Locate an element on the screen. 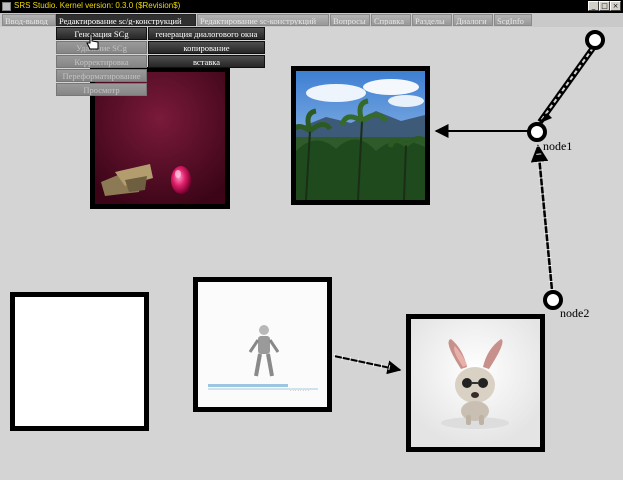 This screenshot has width=623, height=480. submenu-item-paste: вставка is located at coordinates (206, 61).